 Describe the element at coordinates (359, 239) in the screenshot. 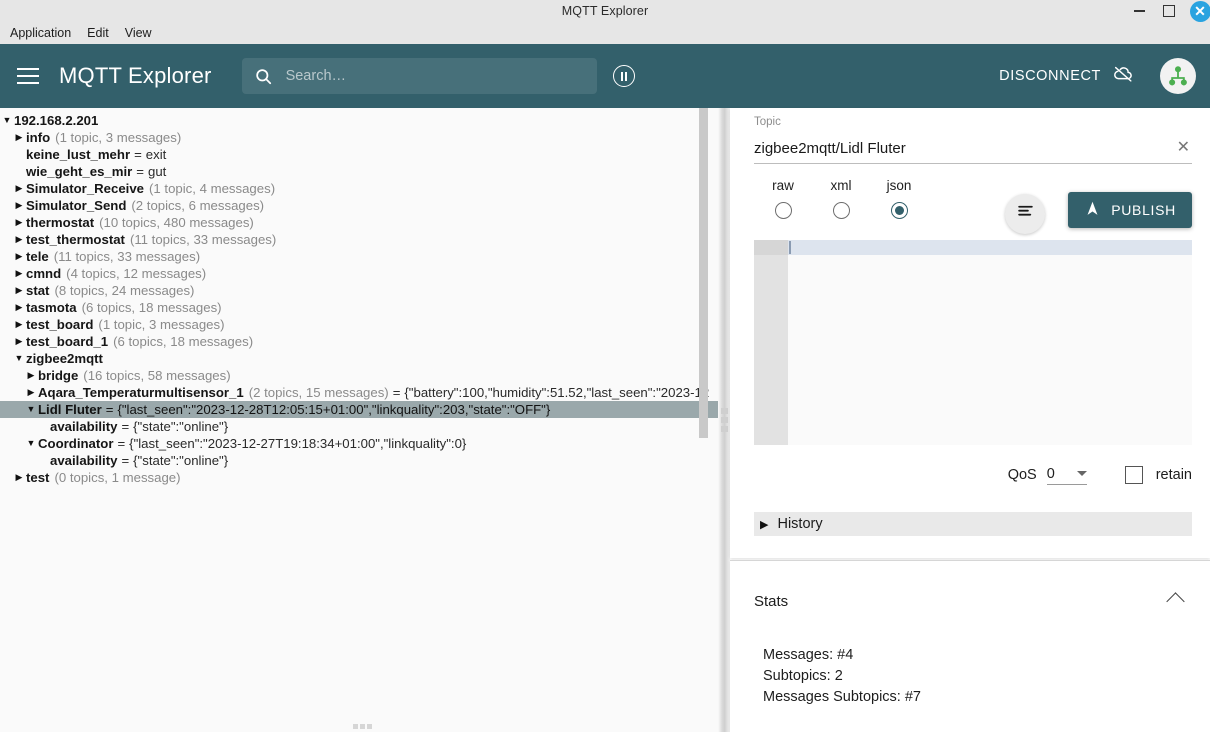

I see `tree-row: ▶ test_thermostat (11 topics, 33 messages)` at that location.